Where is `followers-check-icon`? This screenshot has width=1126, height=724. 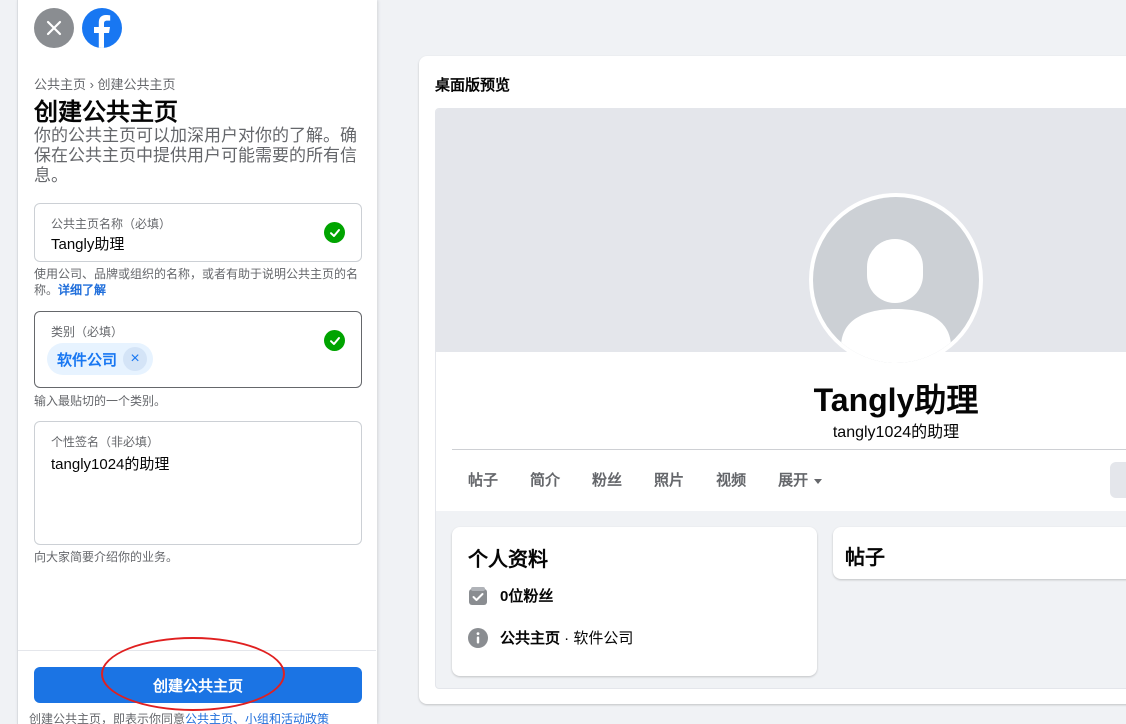
followers-check-icon is located at coordinates (478, 595).